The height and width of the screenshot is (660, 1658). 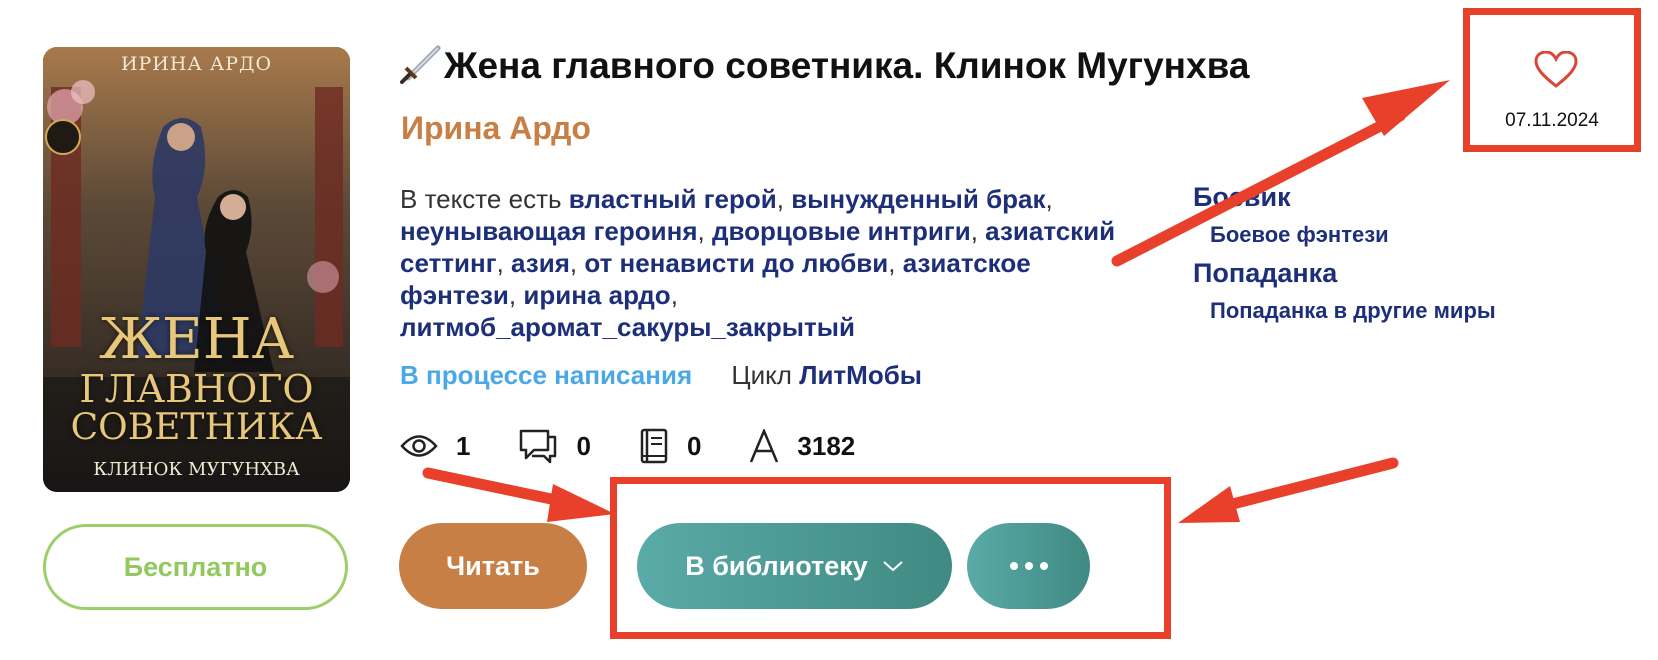 I want to click on favorite-date: 07.11.2024, so click(x=1552, y=120).